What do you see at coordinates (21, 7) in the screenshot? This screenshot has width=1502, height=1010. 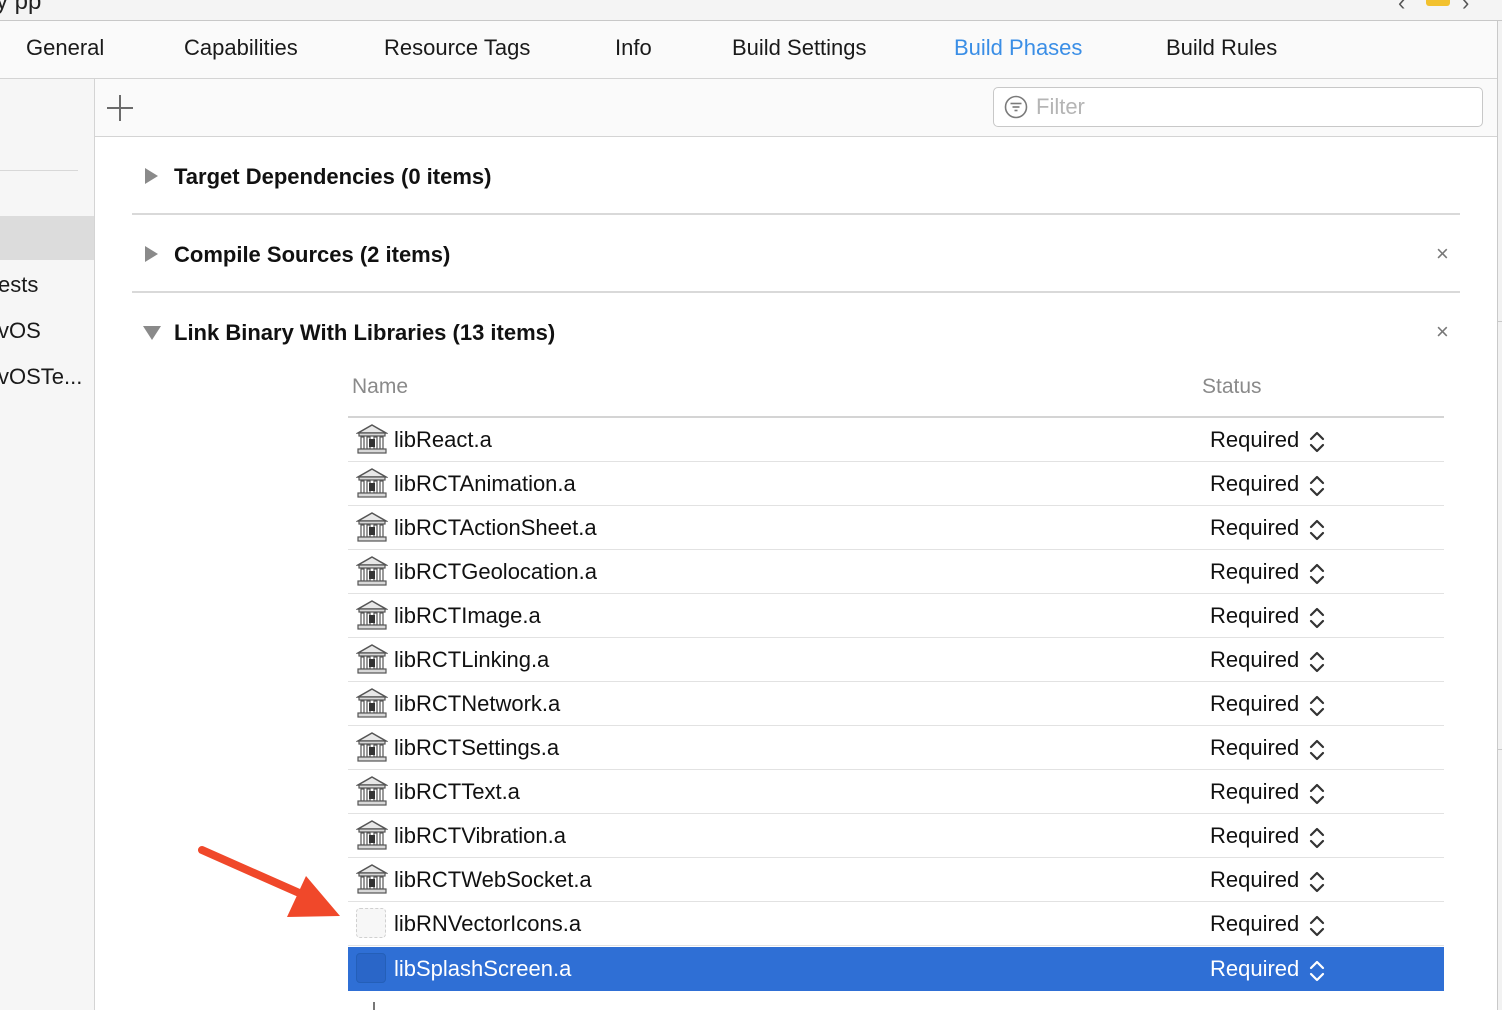 I see `window-title-fragment: y pp` at bounding box center [21, 7].